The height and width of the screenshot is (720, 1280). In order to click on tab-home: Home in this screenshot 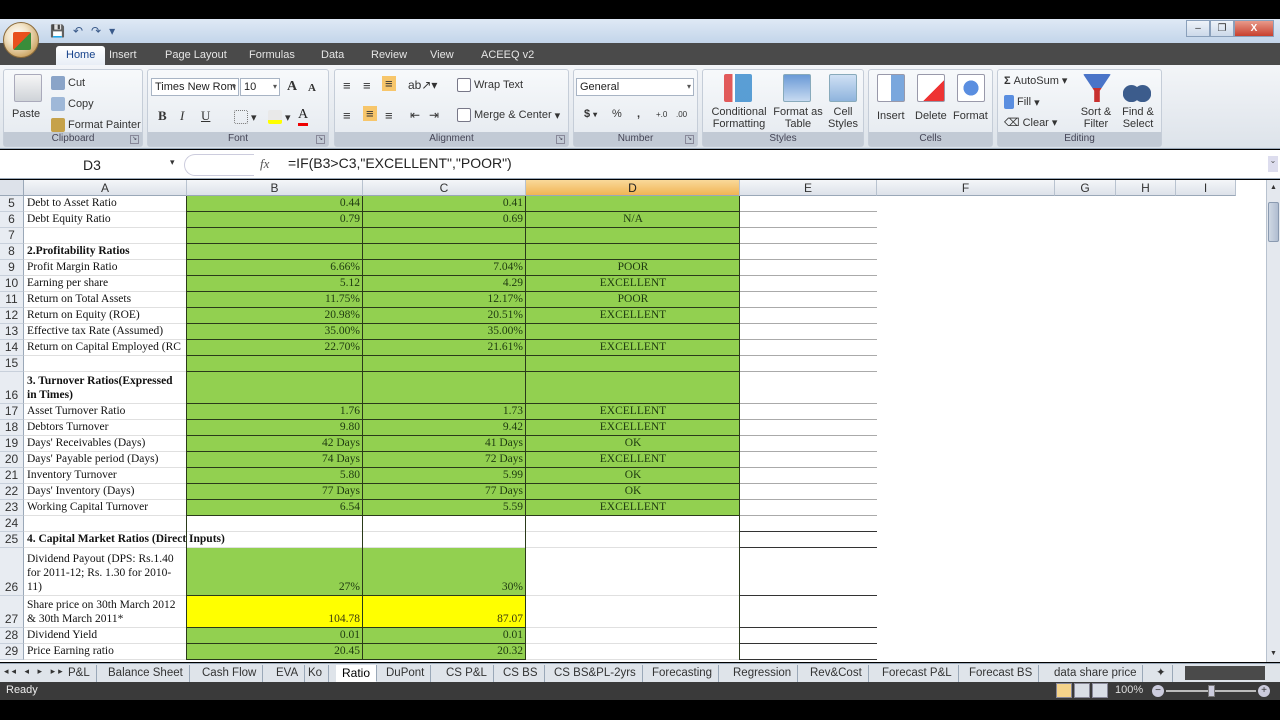, I will do `click(81, 55)`.